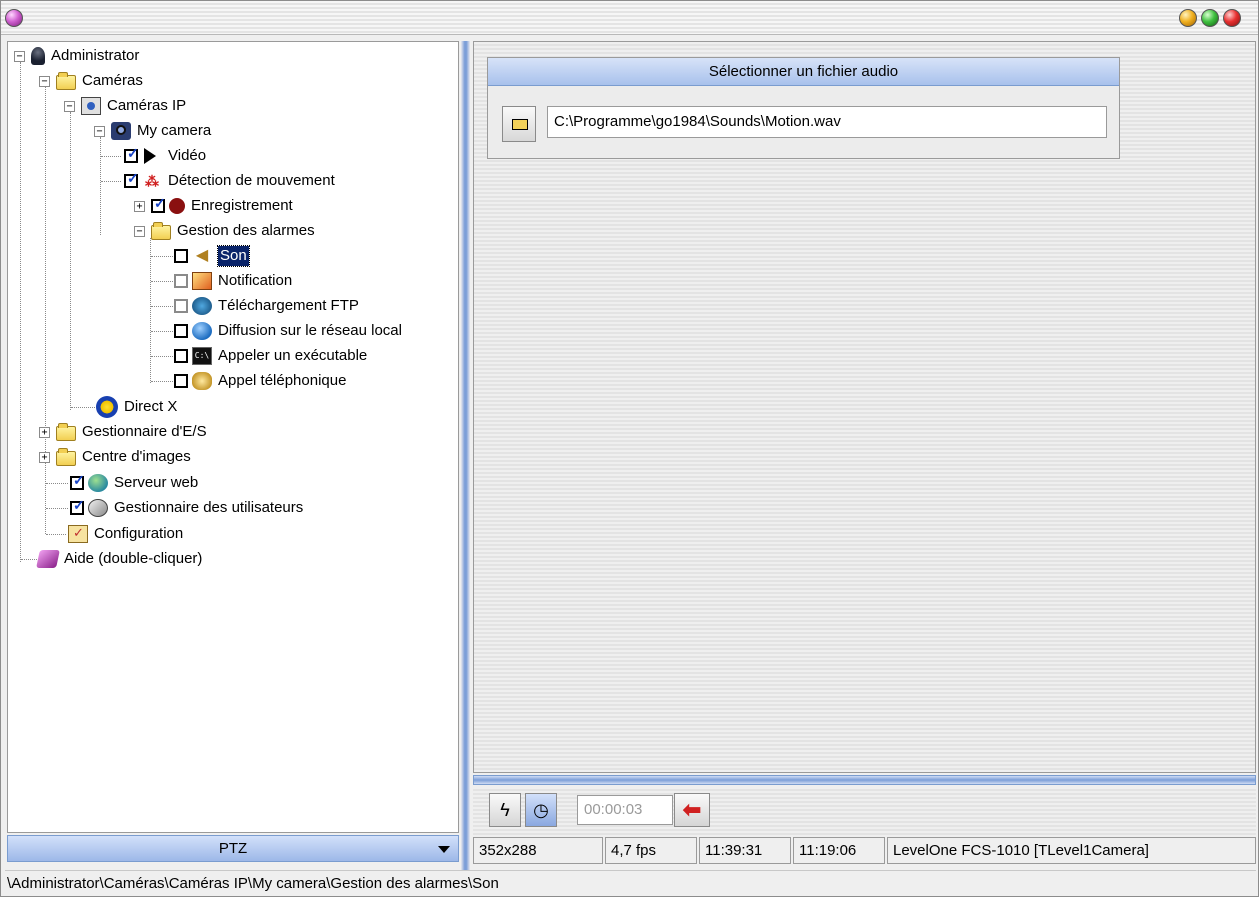 Image resolution: width=1259 pixels, height=897 pixels. What do you see at coordinates (91, 81) in the screenshot?
I see `tree-item-cameras: − Caméras` at bounding box center [91, 81].